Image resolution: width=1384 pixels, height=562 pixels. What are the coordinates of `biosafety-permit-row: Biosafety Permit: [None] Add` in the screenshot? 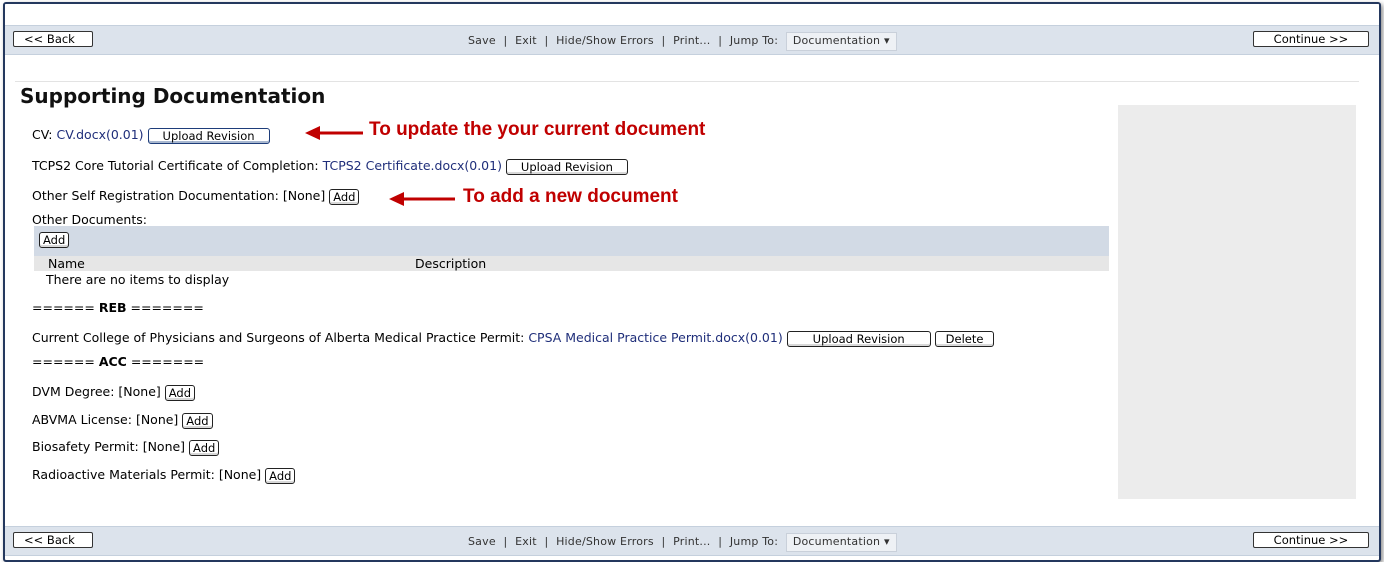 It's located at (126, 447).